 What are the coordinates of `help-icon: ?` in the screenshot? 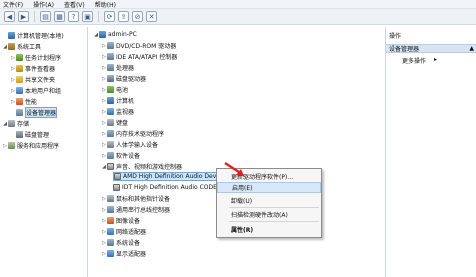 It's located at (73, 16).